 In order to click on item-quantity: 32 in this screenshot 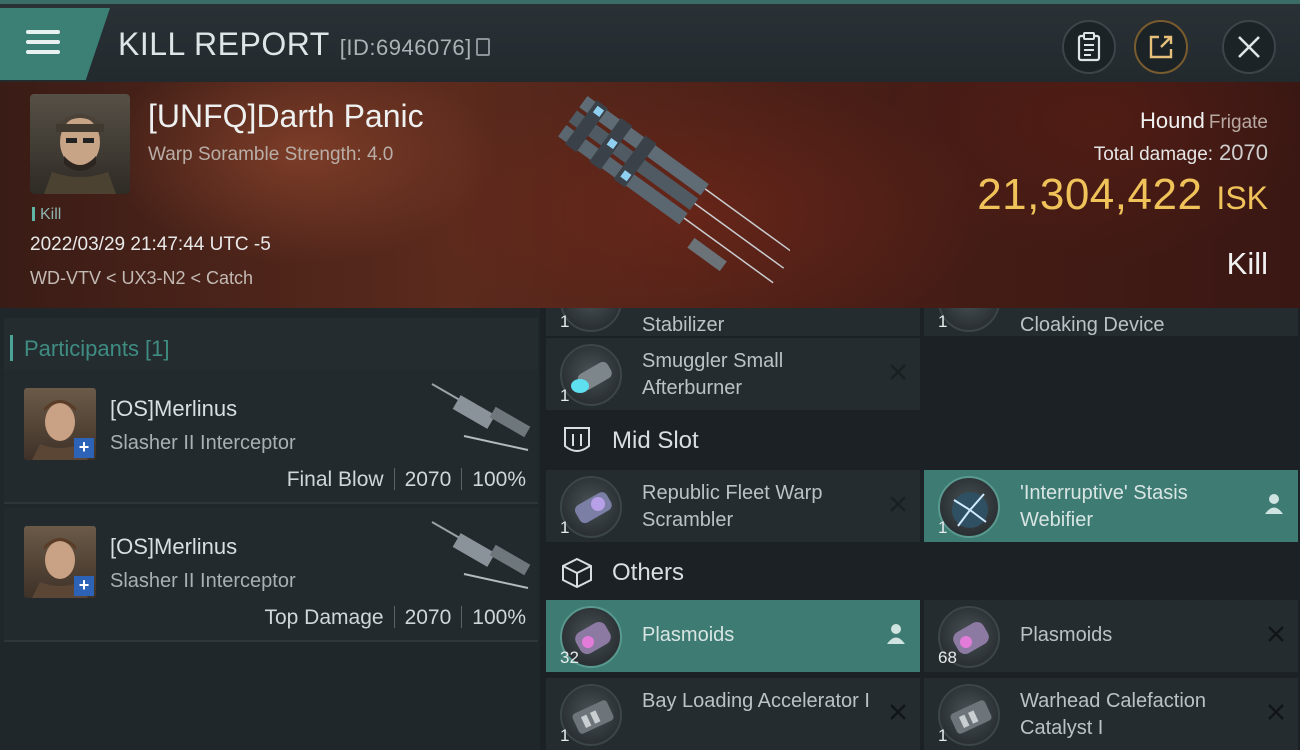, I will do `click(569, 657)`.